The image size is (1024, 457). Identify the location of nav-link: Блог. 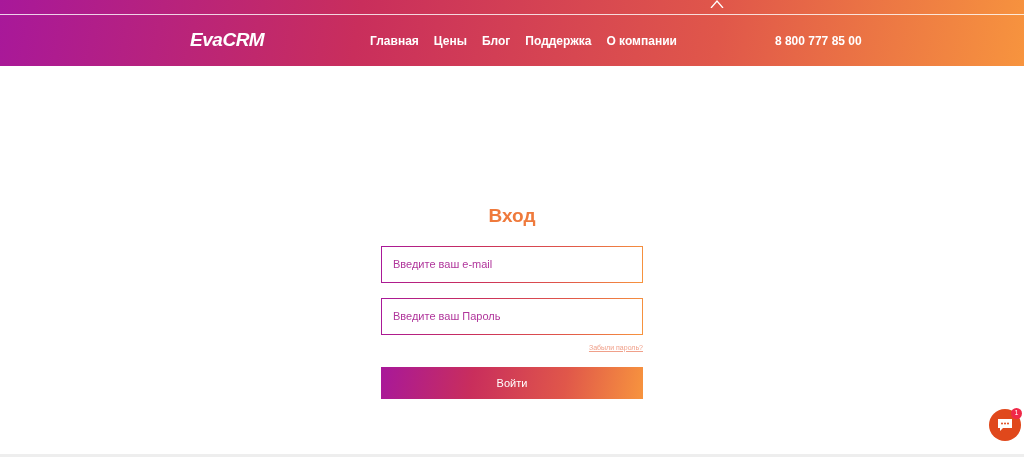
(496, 40).